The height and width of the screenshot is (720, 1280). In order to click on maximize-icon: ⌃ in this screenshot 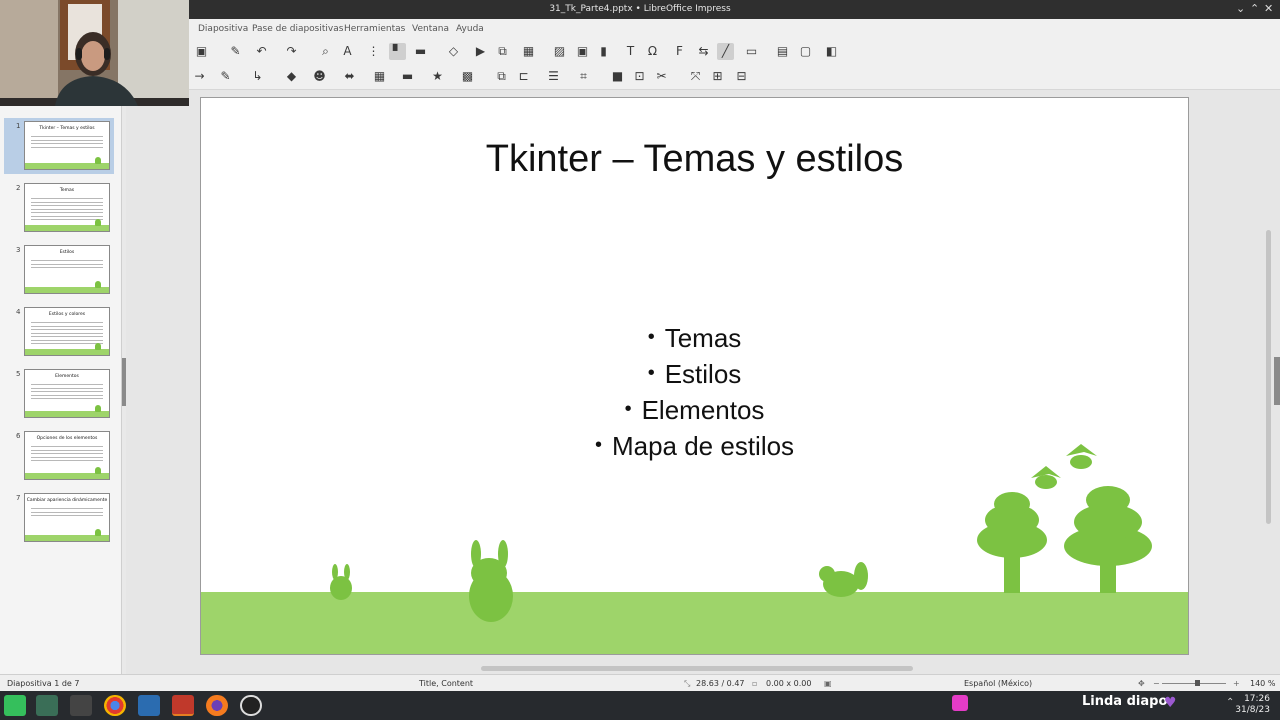, I will do `click(1254, 8)`.